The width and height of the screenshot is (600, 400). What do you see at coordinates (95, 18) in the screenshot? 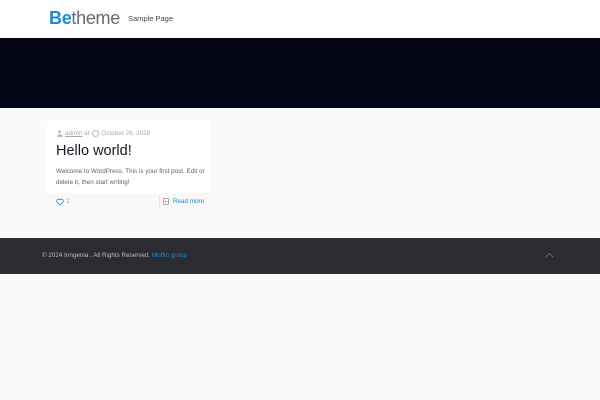
I see `logo-text: theme` at bounding box center [95, 18].